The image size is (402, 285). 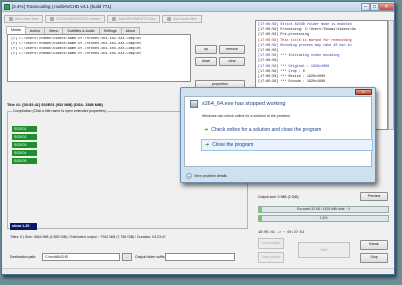 I want to click on clear-button: clear, so click(x=232, y=61).